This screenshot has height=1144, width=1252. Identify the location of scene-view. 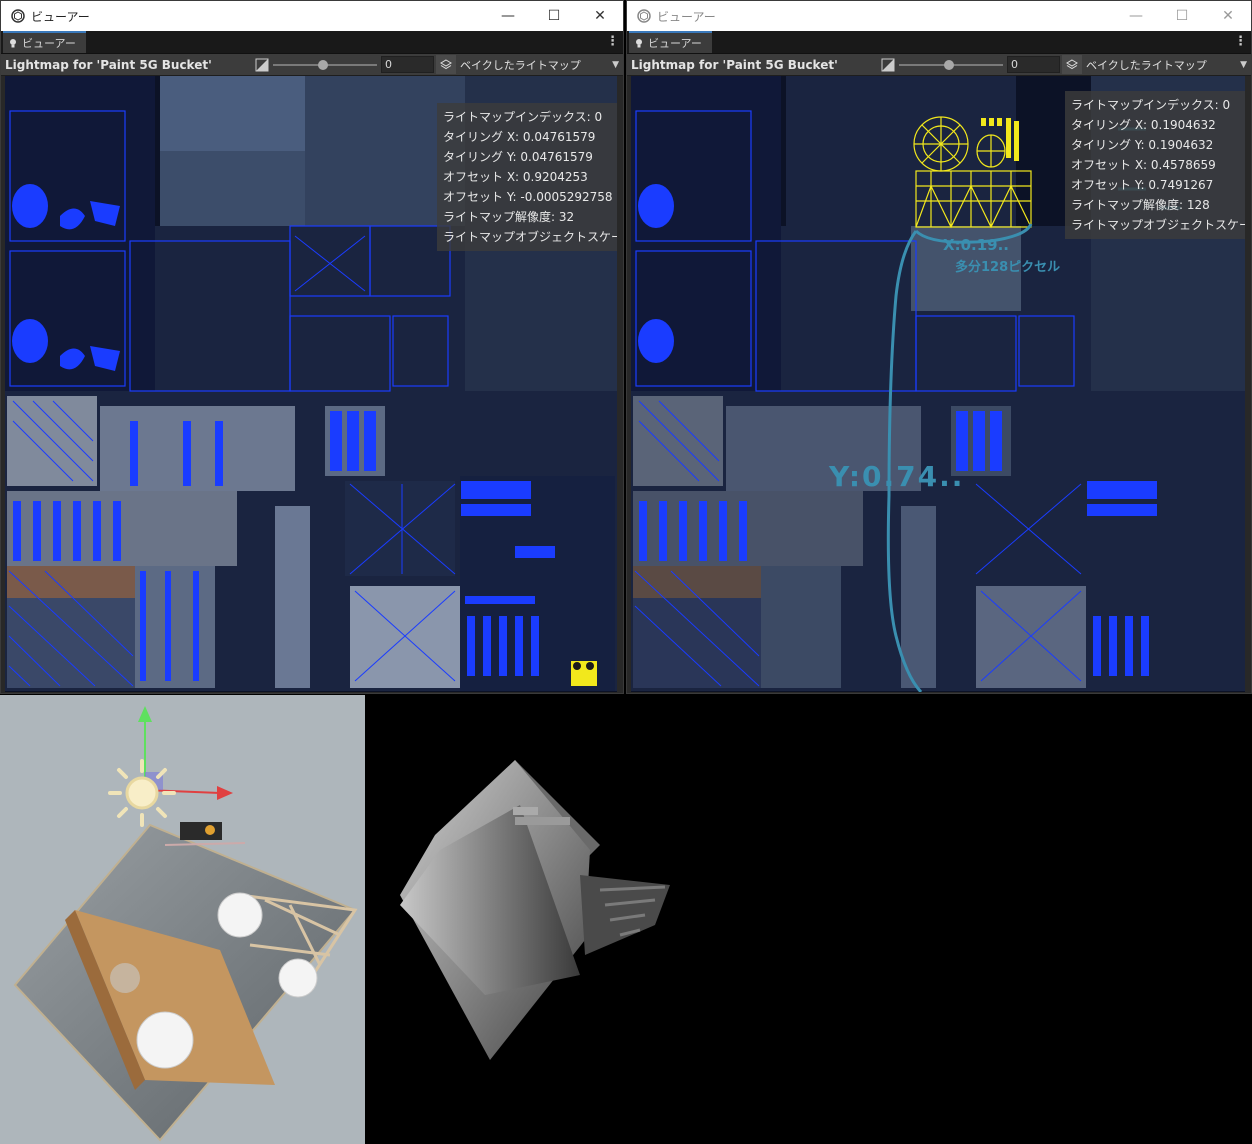
(182, 919).